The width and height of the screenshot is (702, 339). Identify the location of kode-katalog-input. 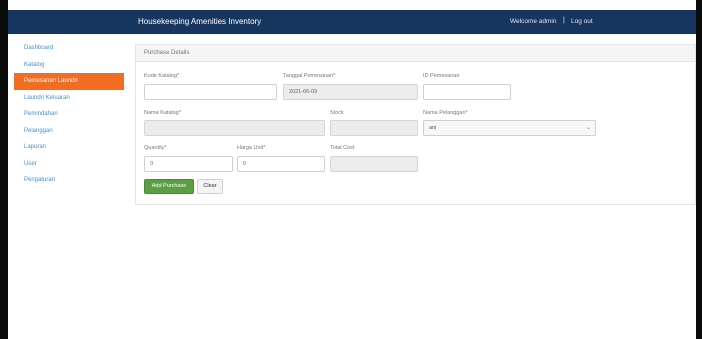
(210, 92).